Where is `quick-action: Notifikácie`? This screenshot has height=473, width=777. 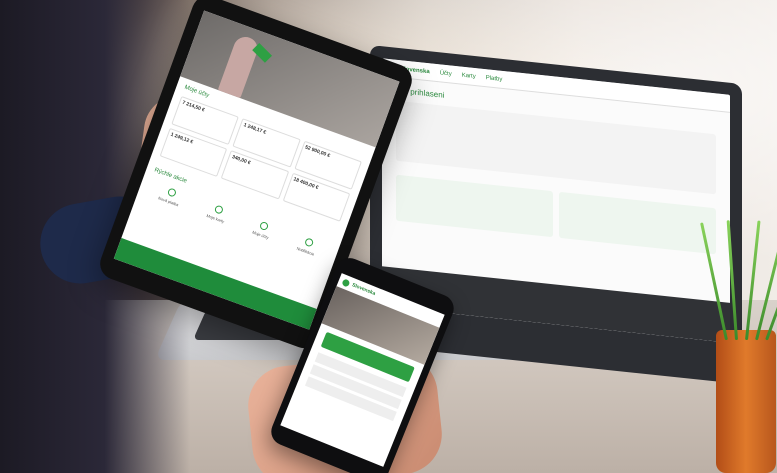 quick-action: Notifikácie is located at coordinates (307, 246).